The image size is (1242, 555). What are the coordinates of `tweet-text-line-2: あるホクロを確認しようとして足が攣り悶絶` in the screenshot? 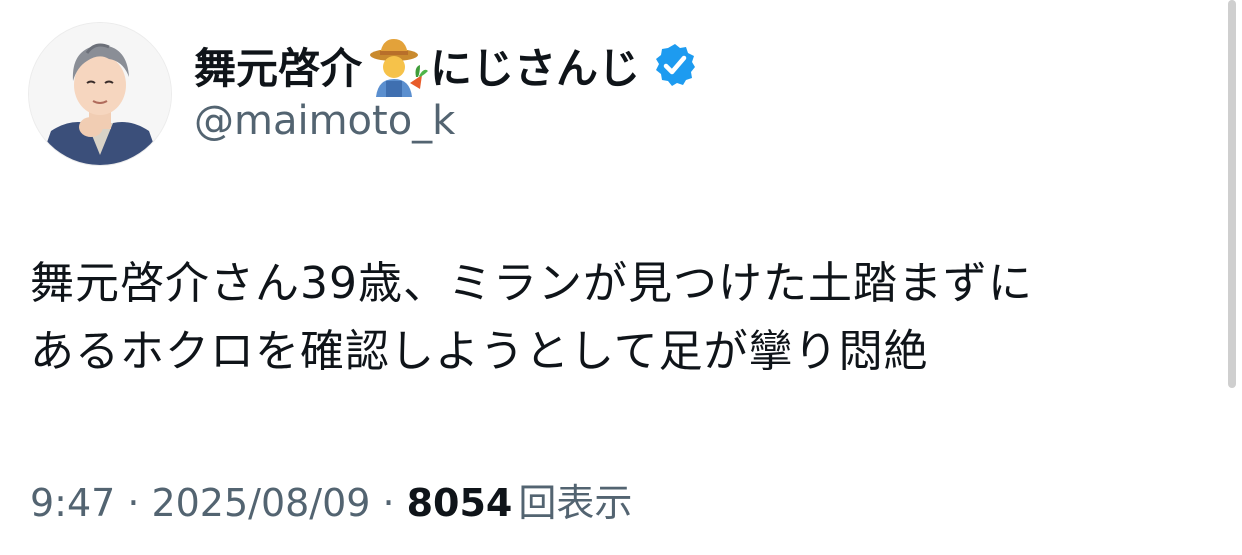 It's located at (479, 351).